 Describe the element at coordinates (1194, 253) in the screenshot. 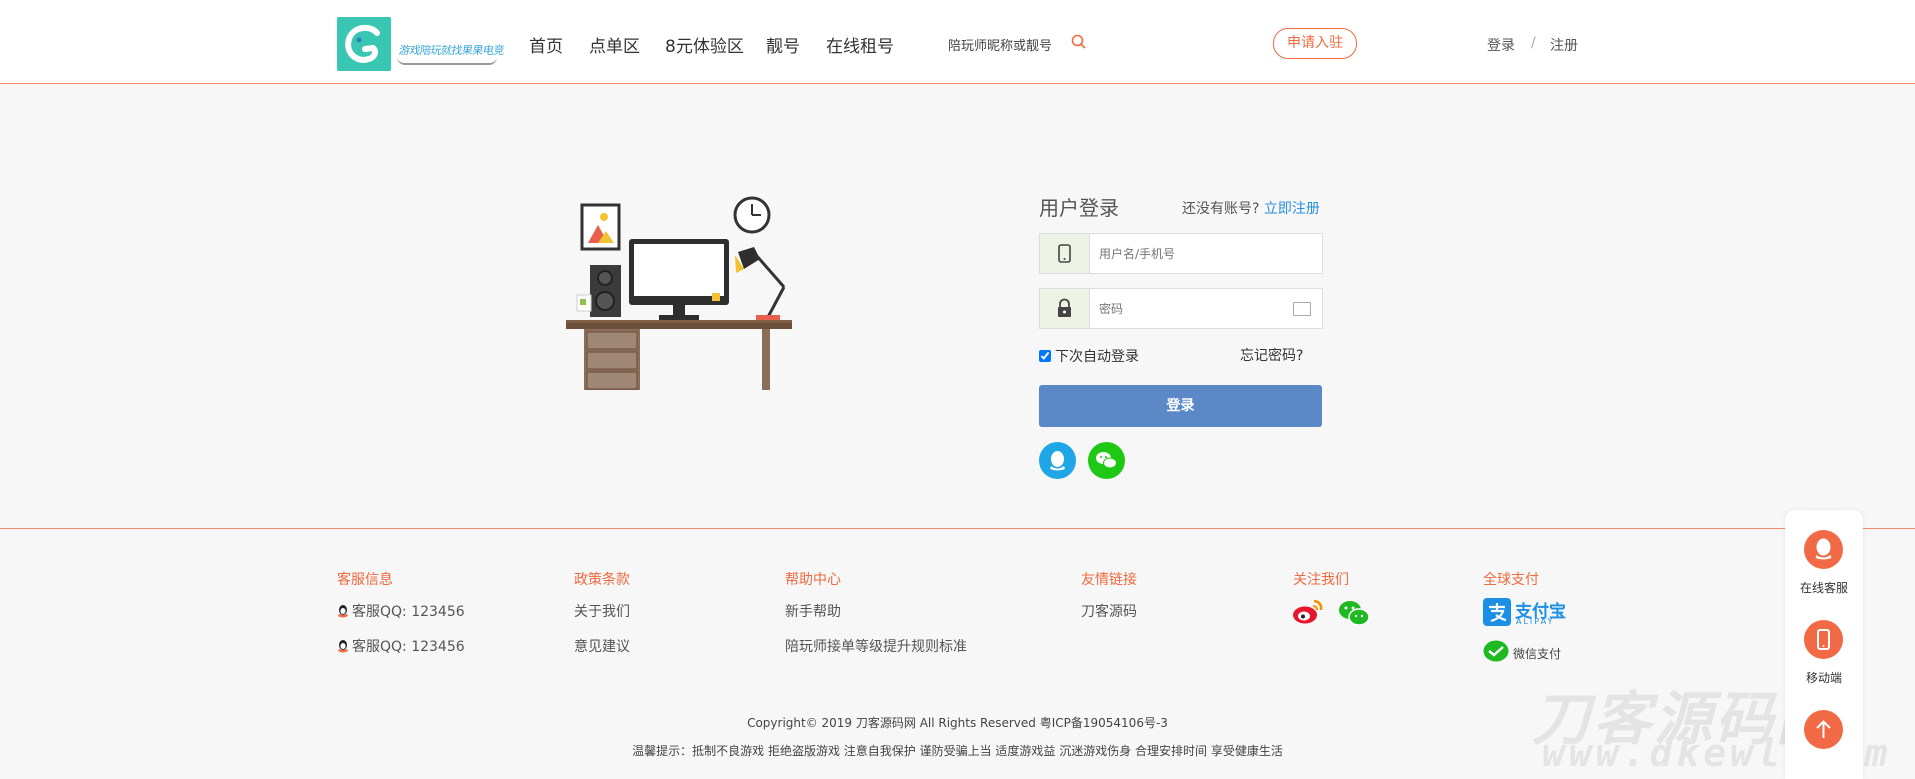

I see `username-input` at that location.